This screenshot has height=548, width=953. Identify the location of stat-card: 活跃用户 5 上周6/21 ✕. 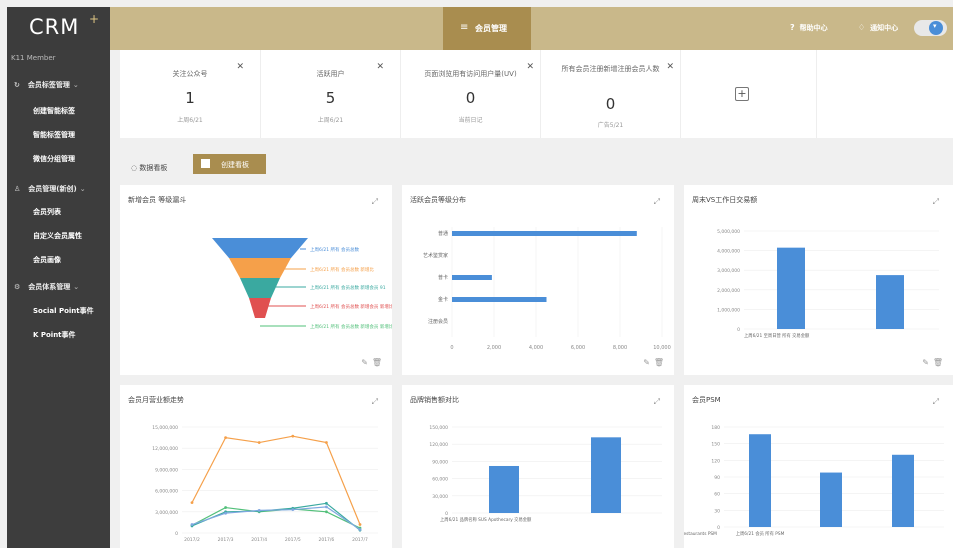
(331, 94).